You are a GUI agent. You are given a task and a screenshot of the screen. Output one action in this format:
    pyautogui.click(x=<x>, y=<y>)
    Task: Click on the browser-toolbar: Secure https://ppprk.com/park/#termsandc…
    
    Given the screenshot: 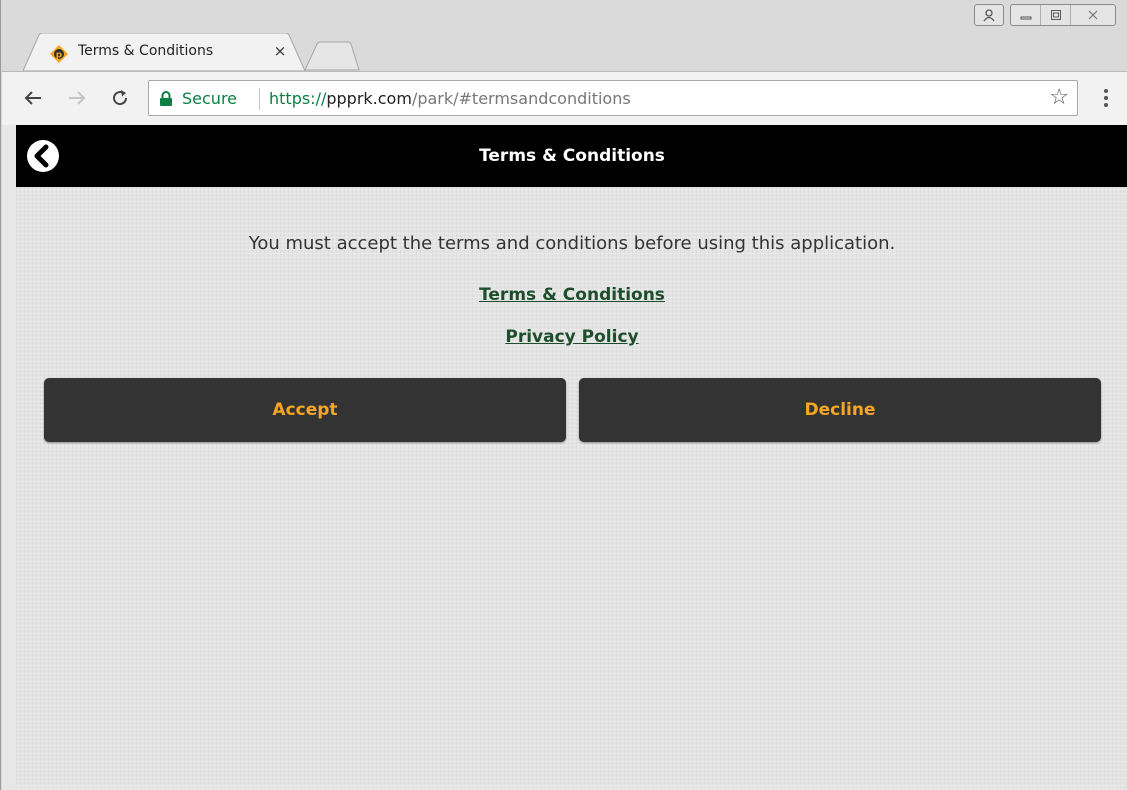 What is the action you would take?
    pyautogui.click(x=564, y=98)
    